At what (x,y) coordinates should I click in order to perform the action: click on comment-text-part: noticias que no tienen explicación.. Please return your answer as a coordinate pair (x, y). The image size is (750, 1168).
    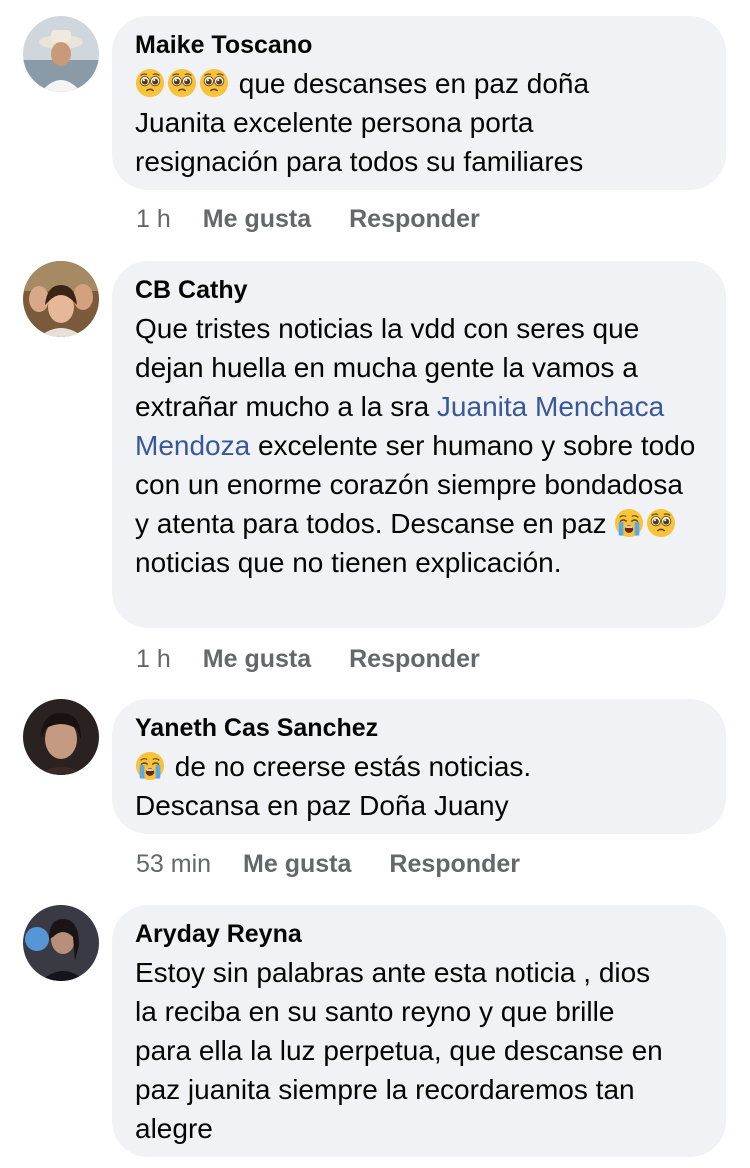
    Looking at the image, I should click on (348, 562).